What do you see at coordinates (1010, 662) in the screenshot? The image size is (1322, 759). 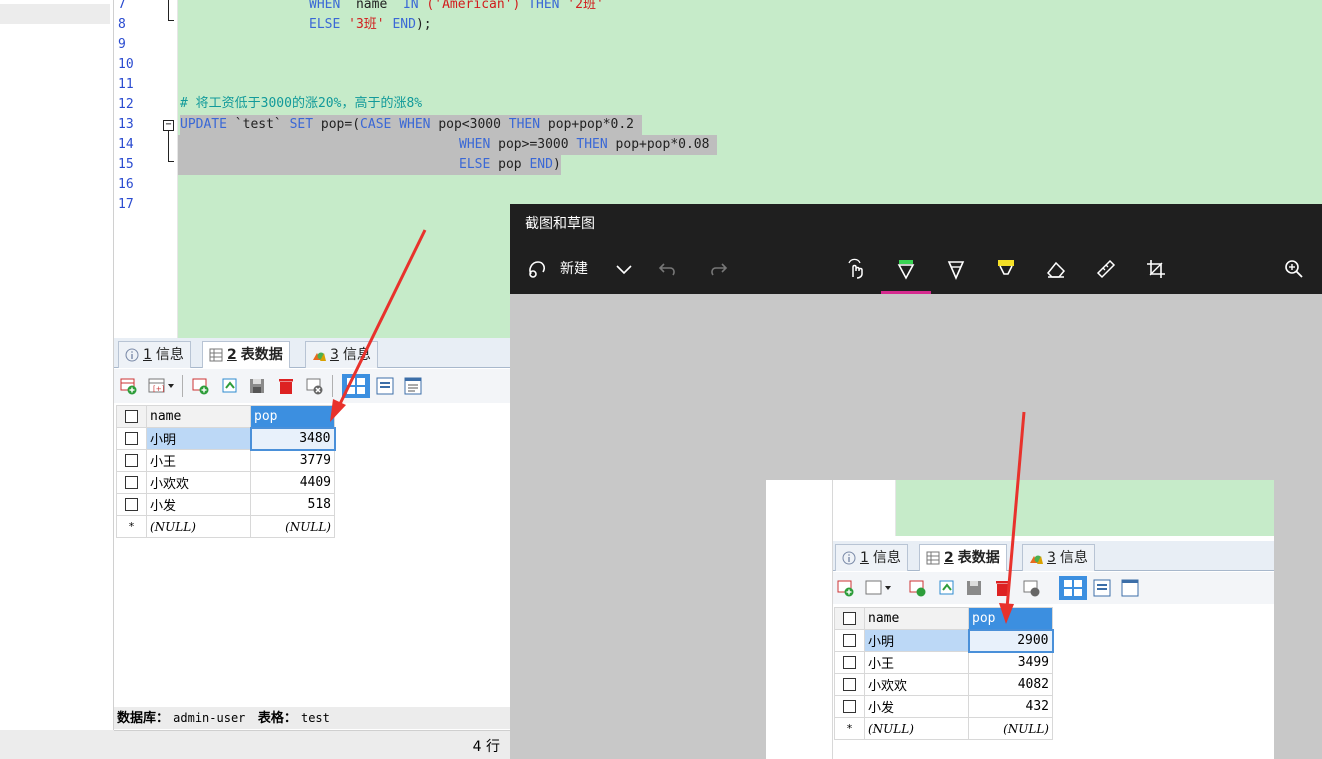 I see `cell-pop: 3499` at bounding box center [1010, 662].